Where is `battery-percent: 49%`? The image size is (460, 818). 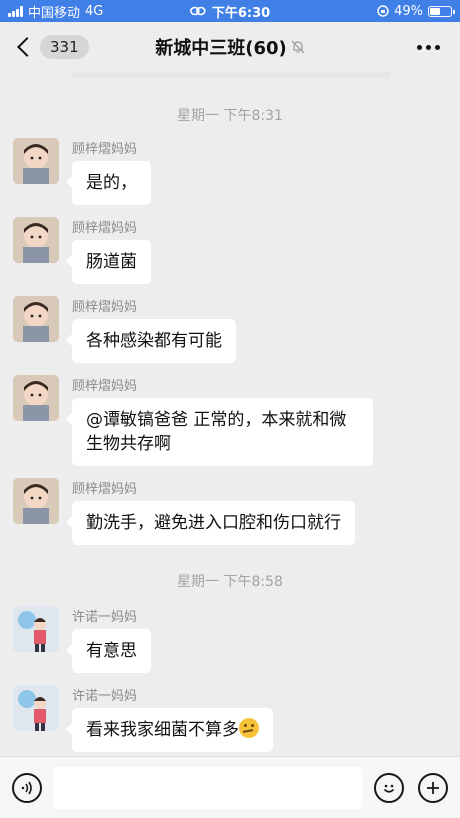
battery-percent: 49% is located at coordinates (408, 11).